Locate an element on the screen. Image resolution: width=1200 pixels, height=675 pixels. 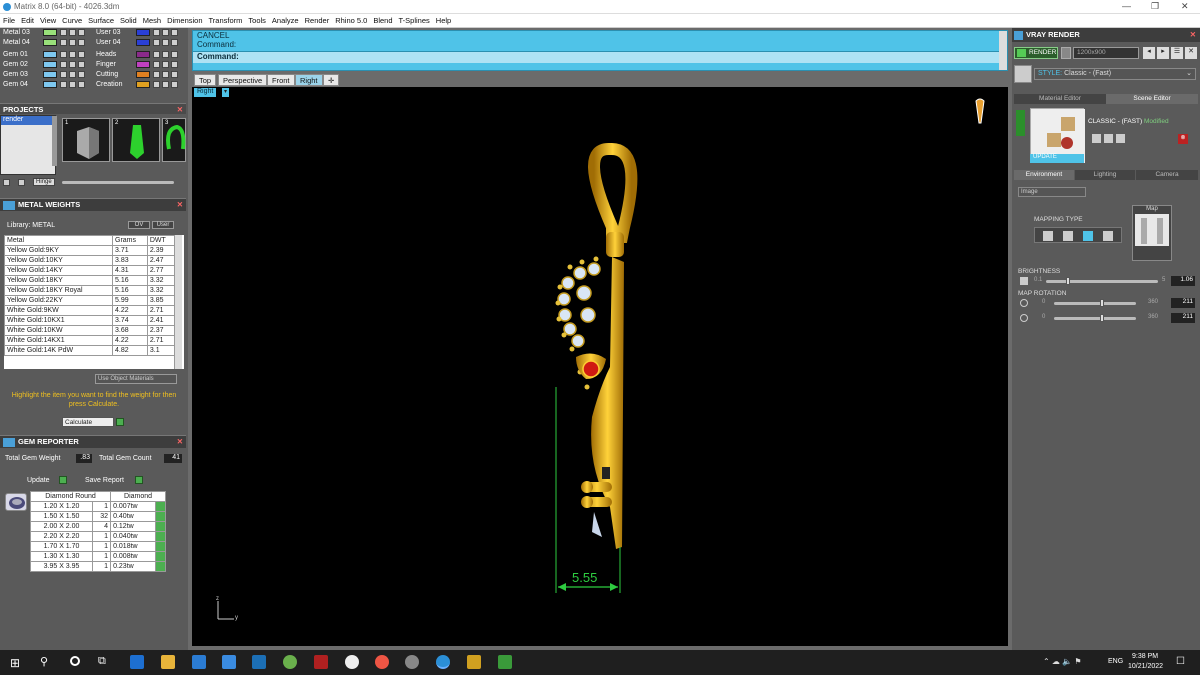
layer-row: Metal 03 is located at coordinates (49, 32).